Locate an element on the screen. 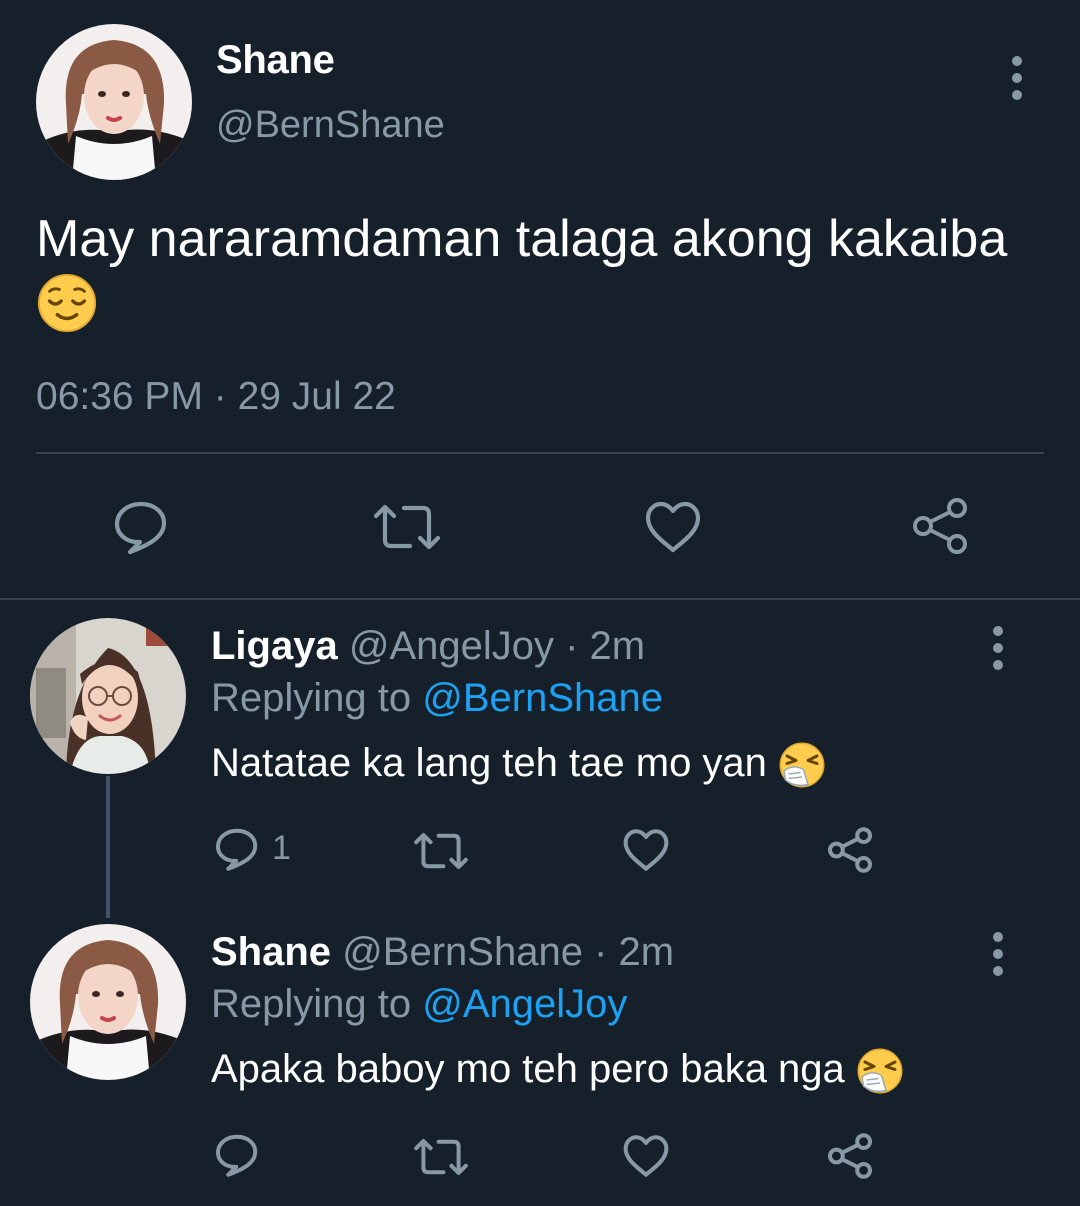  reply-text: Natatae ka lang teh tae mo yan is located at coordinates (518, 765).